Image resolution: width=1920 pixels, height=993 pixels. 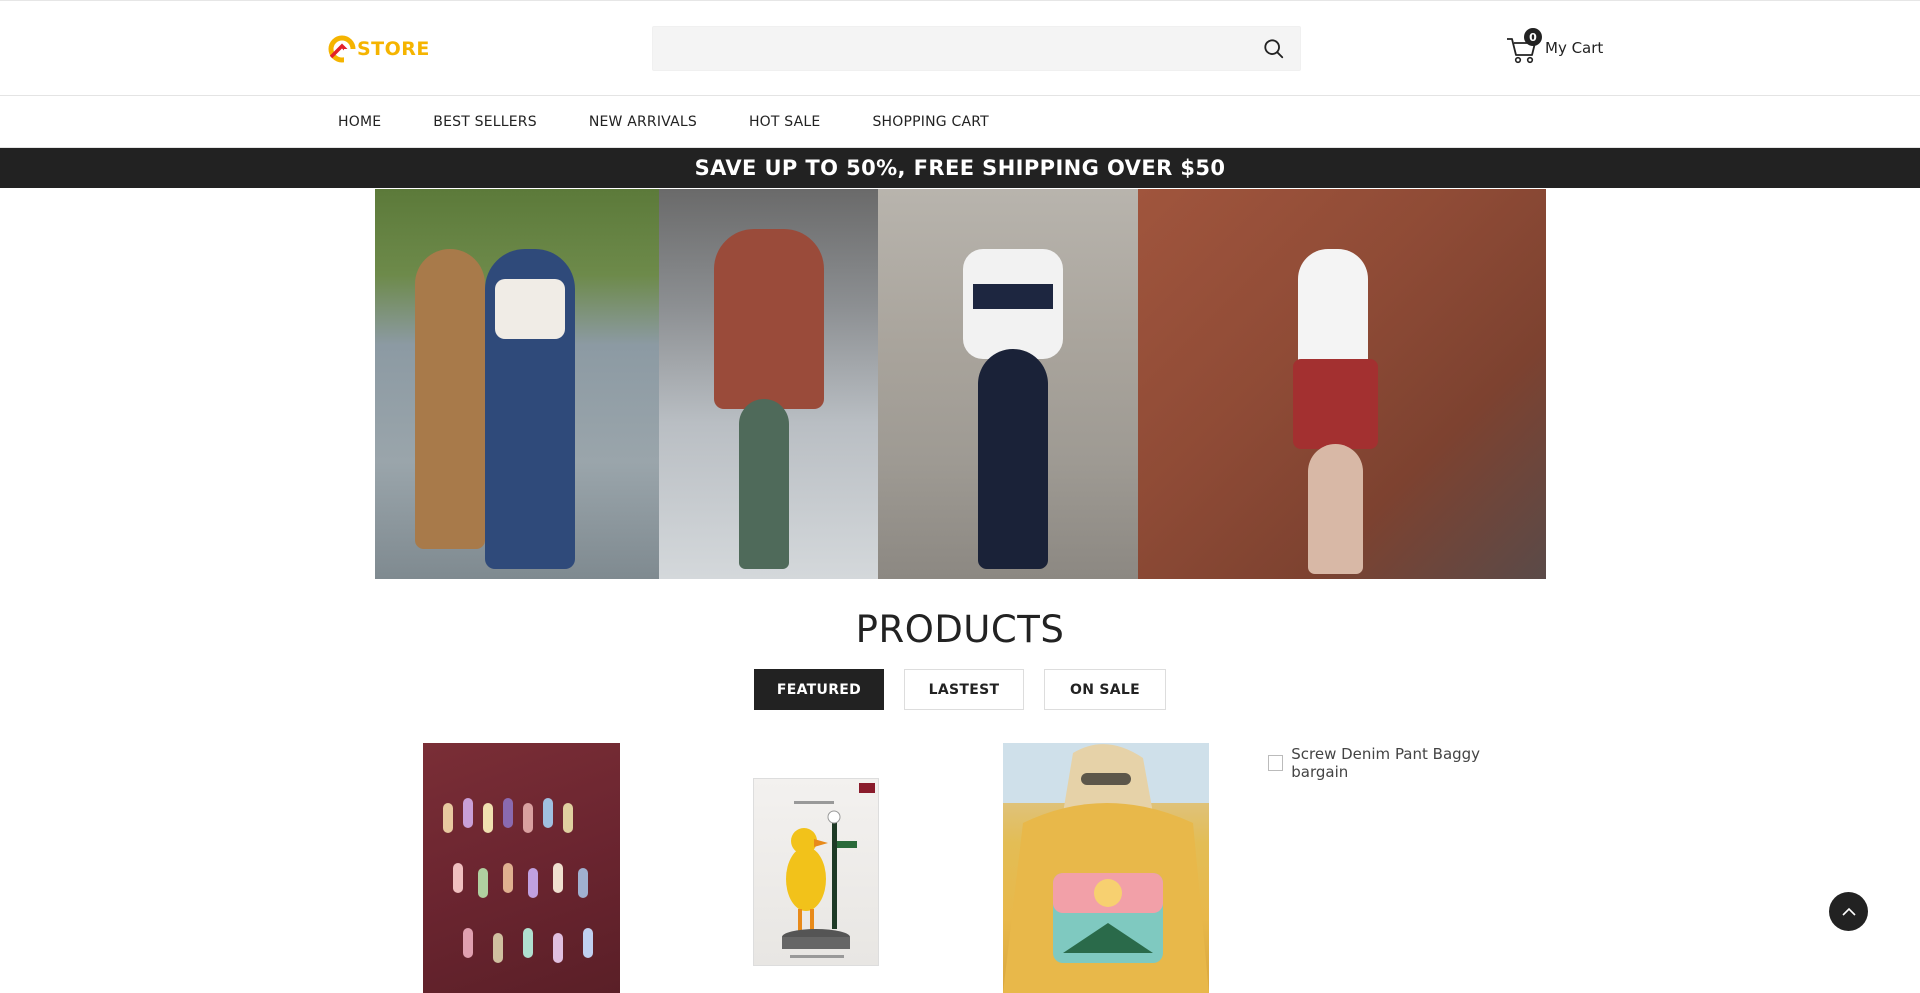 I want to click on tab-latest: LASTEST, so click(x=964, y=689).